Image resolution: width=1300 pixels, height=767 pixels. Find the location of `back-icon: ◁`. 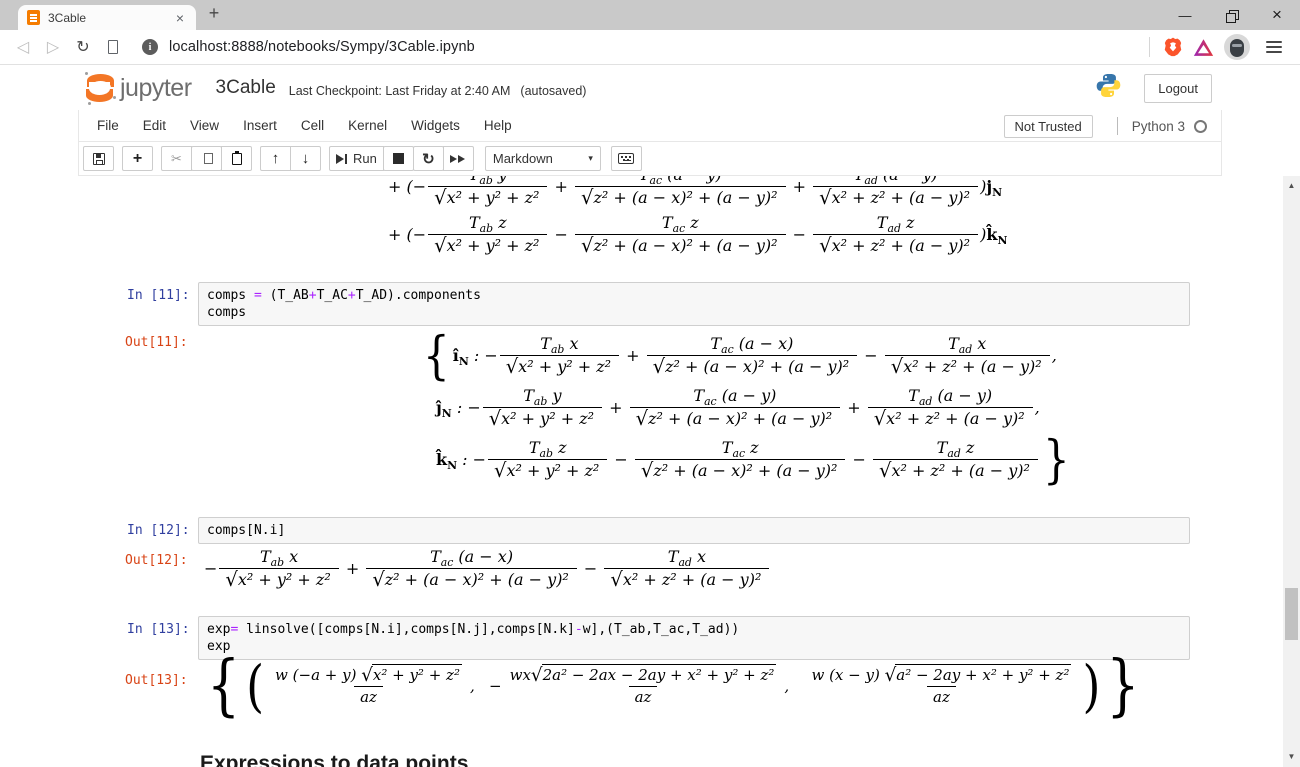

back-icon: ◁ is located at coordinates (23, 47).